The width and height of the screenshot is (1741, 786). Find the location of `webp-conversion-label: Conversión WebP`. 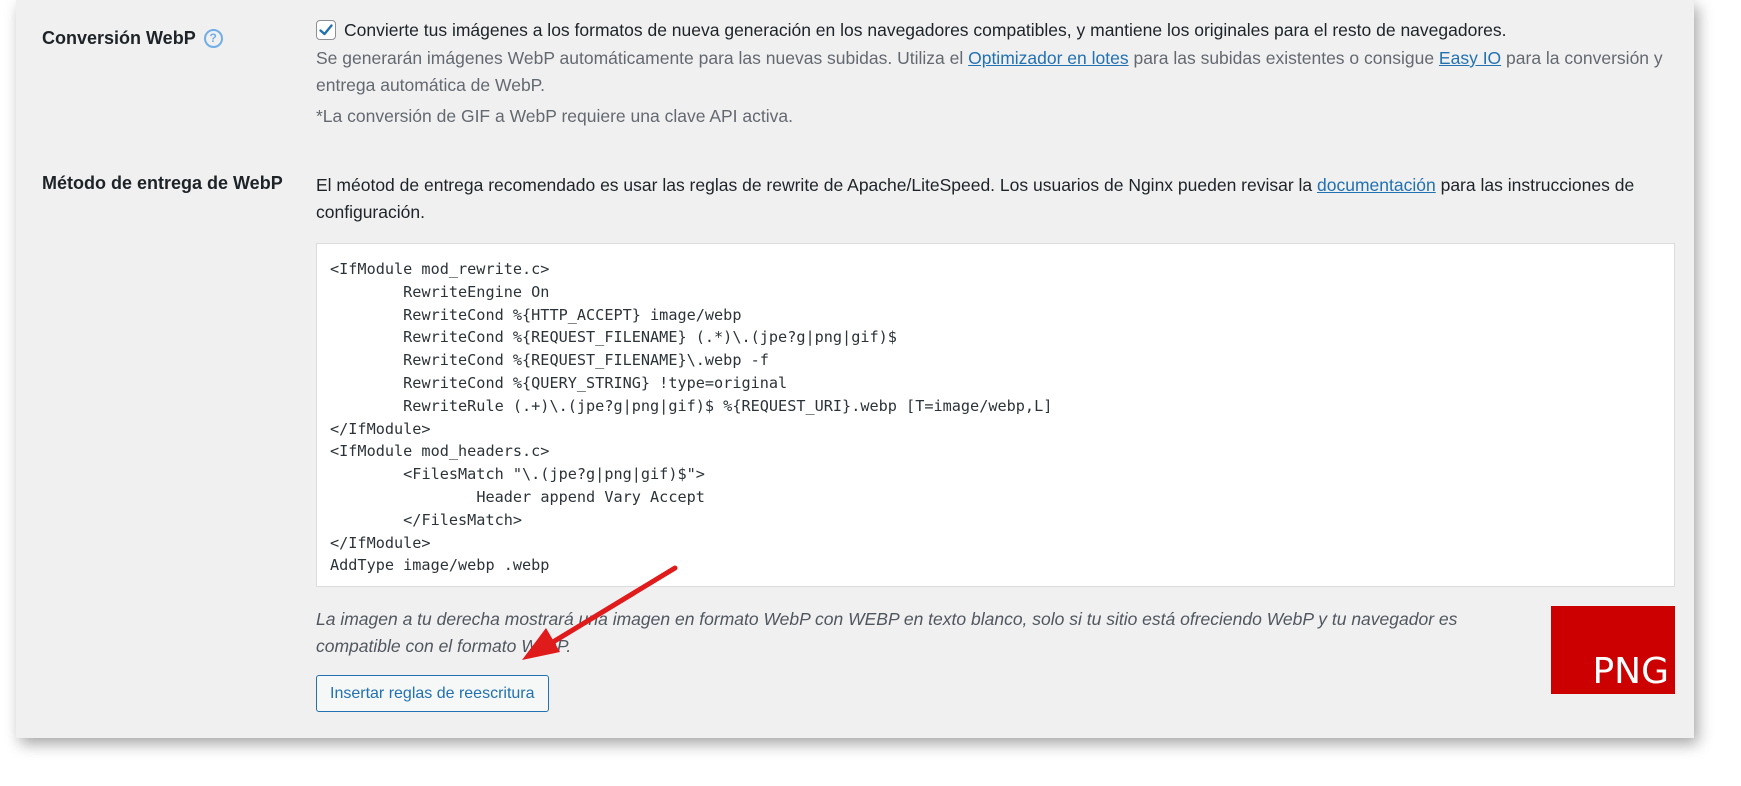

webp-conversion-label: Conversión WebP is located at coordinates (119, 38).